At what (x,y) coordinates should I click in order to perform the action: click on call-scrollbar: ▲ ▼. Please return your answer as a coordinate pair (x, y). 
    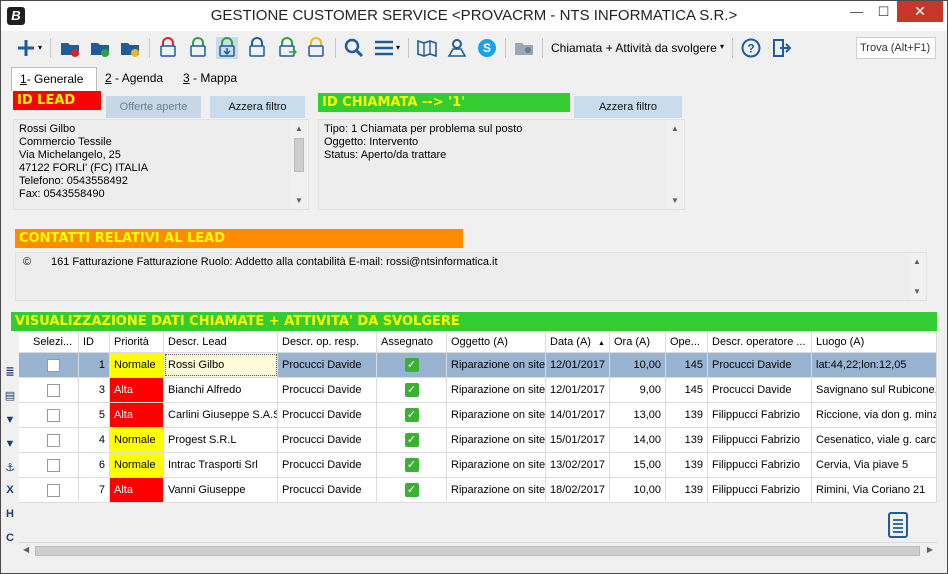
    Looking at the image, I should click on (675, 164).